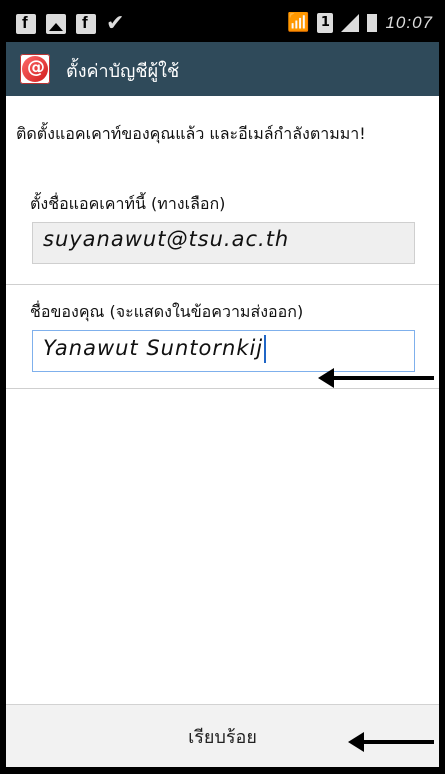  Describe the element at coordinates (222, 69) in the screenshot. I see `action-bar: ตั้งค่าบัญชีผู้ใช้` at that location.